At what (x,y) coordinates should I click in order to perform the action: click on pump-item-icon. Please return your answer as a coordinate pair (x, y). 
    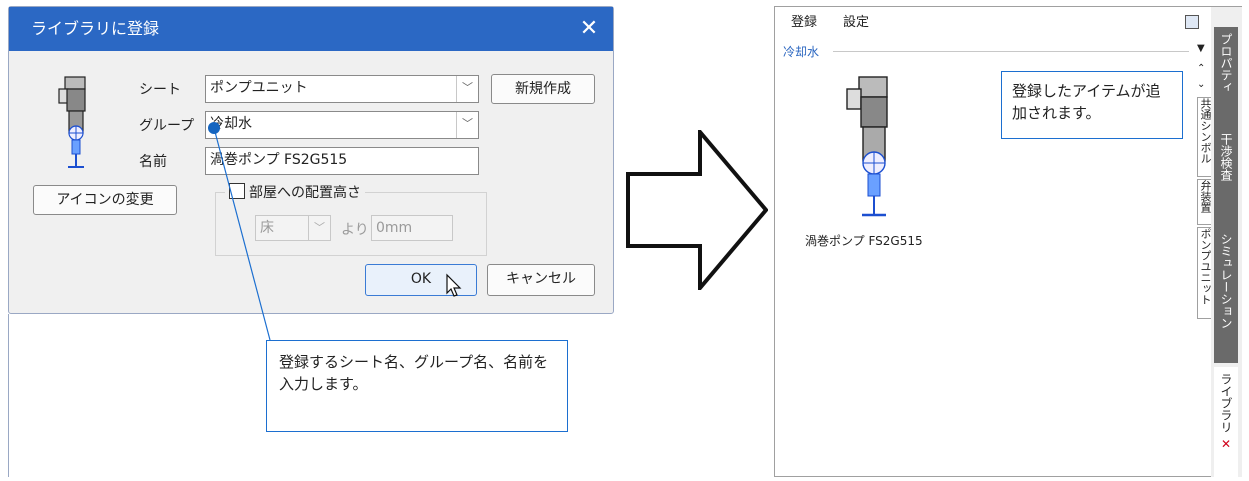
    Looking at the image, I should click on (873, 150).